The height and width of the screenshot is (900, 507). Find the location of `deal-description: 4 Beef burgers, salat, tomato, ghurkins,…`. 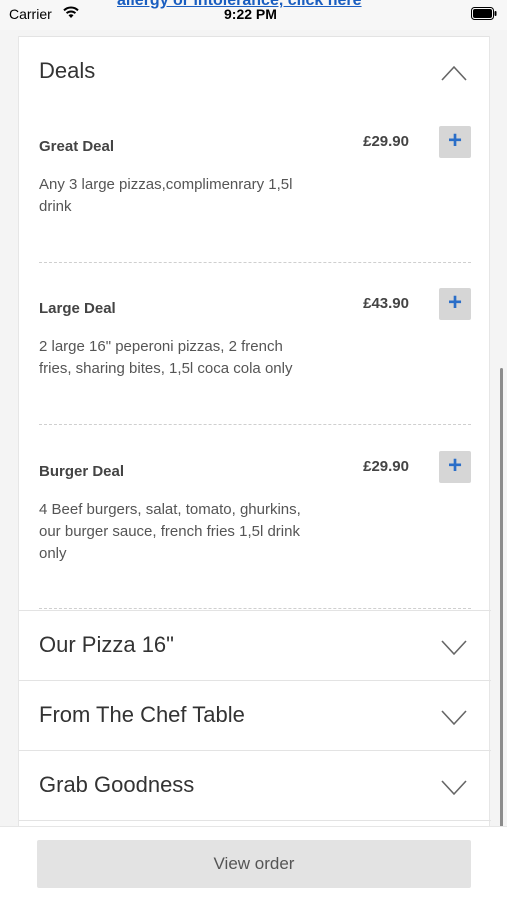

deal-description: 4 Beef burgers, salat, tomato, ghurkins,… is located at coordinates (170, 531).